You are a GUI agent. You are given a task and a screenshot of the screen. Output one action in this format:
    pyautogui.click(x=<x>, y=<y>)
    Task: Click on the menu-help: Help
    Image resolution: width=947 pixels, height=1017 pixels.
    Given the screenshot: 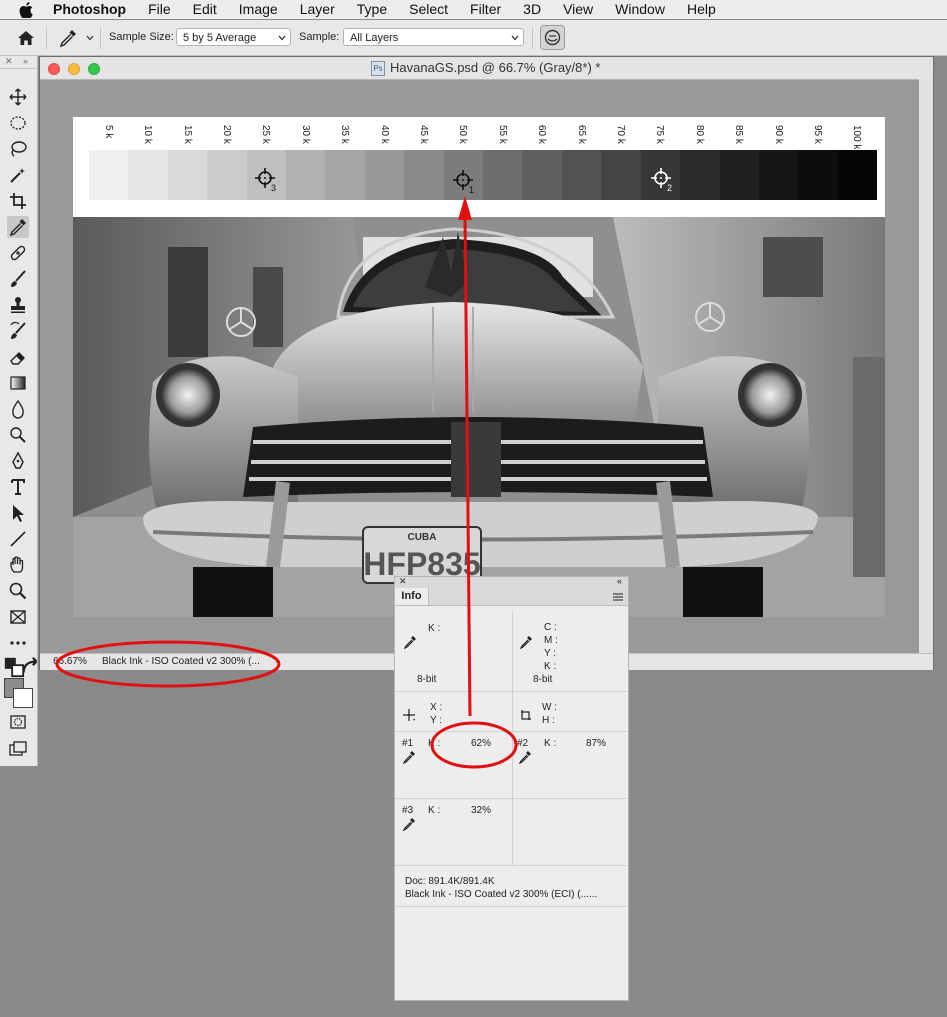 What is the action you would take?
    pyautogui.click(x=701, y=9)
    